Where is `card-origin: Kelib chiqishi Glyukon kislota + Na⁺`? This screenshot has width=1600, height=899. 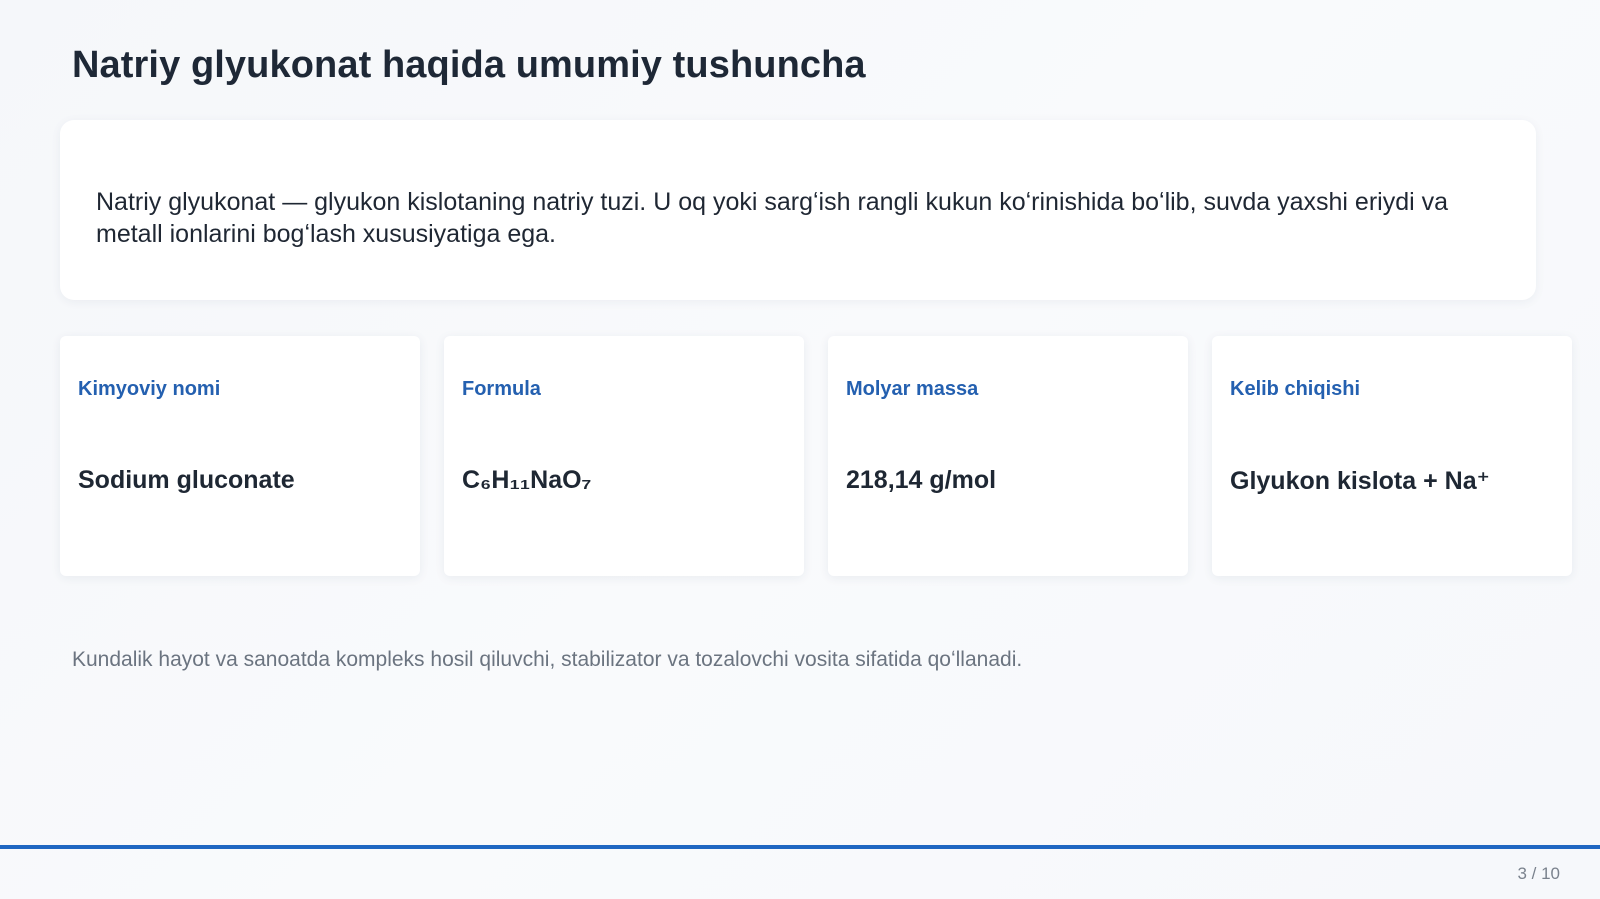 card-origin: Kelib chiqishi Glyukon kislota + Na⁺ is located at coordinates (1392, 456).